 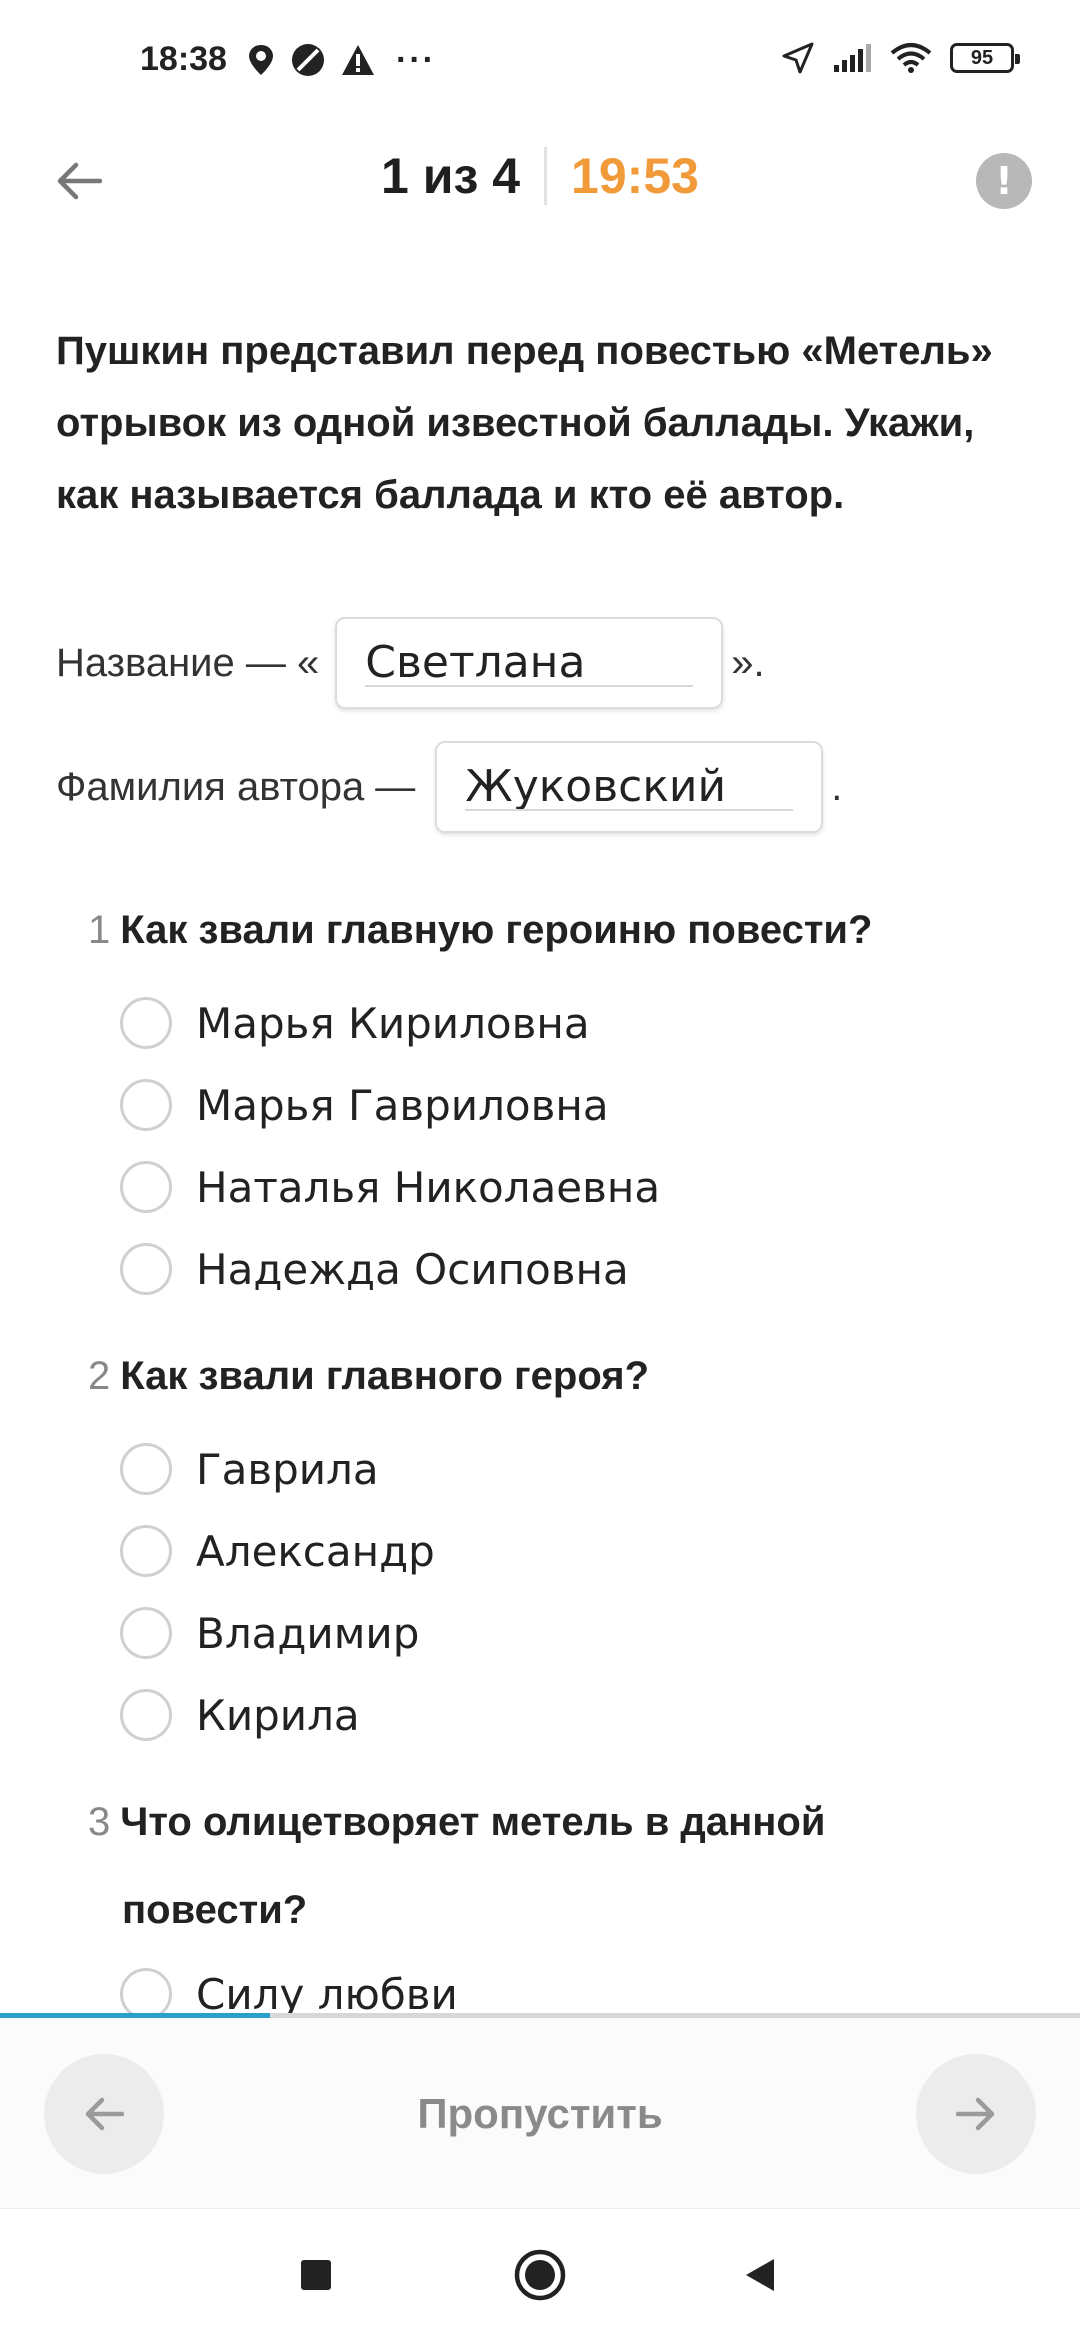 I want to click on option-label: Марья Гавриловна, so click(x=402, y=1105).